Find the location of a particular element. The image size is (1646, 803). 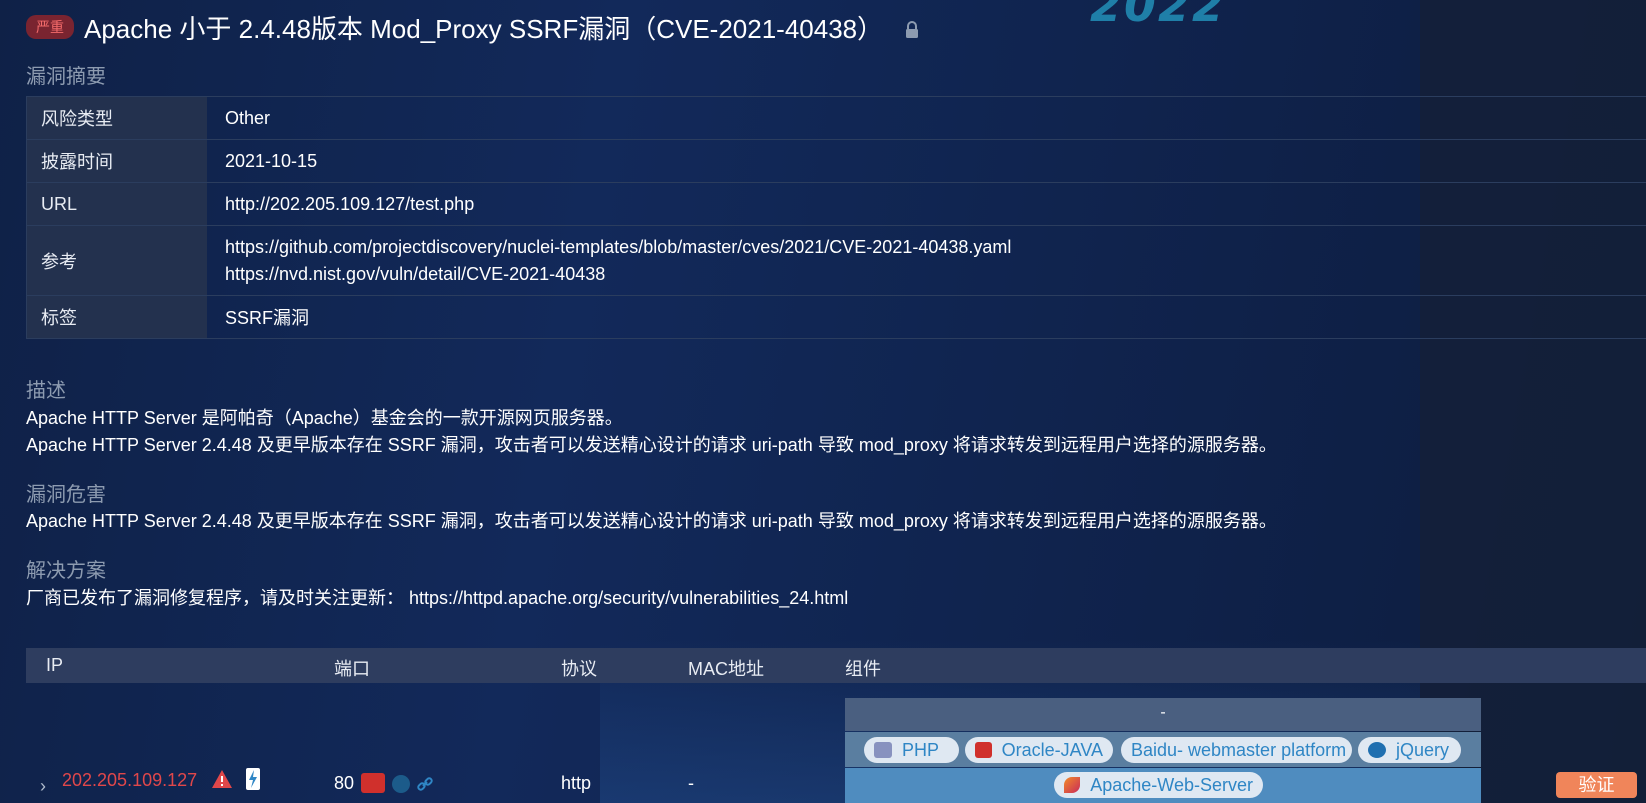

asset-table-header: IP 端口 协议 MAC地址 组件 is located at coordinates (836, 665).